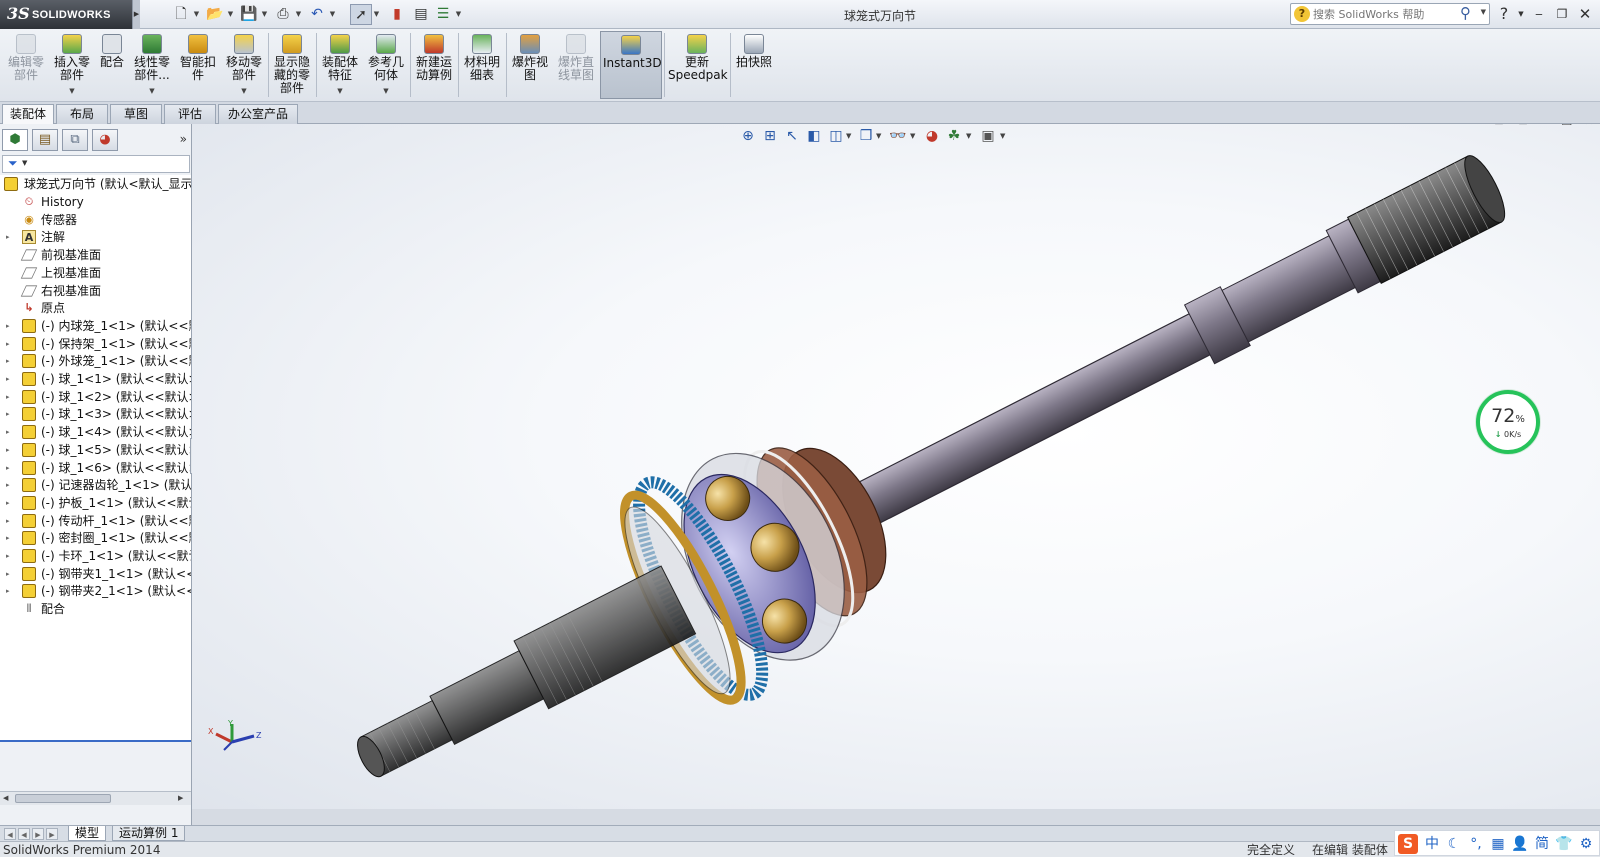 The width and height of the screenshot is (1600, 857). I want to click on print-dropdown-icon: ▼, so click(298, 14).